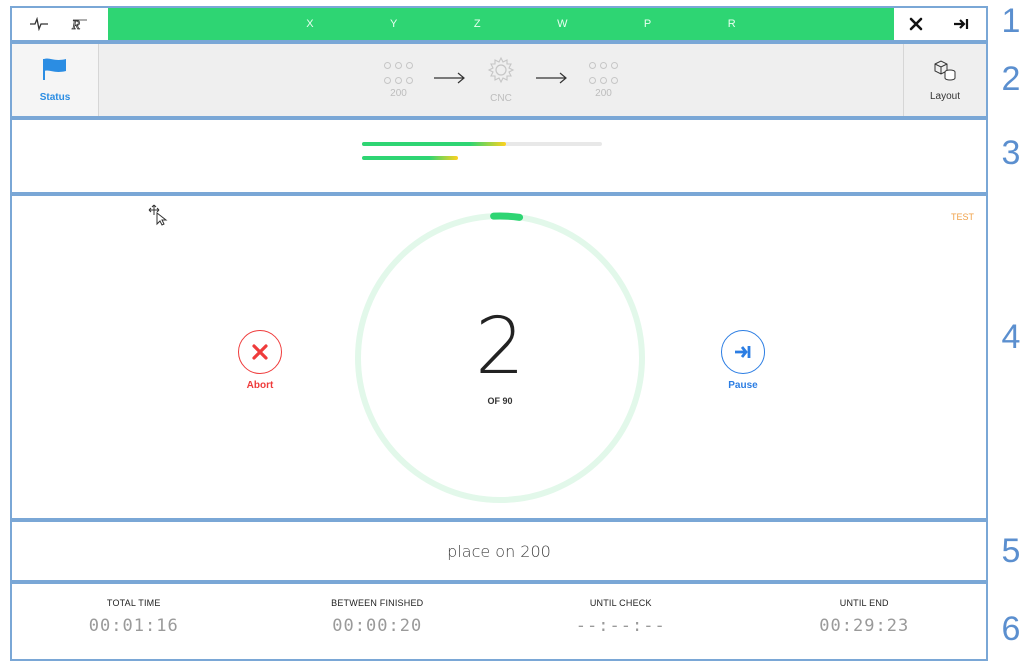 This screenshot has height=661, width=1022. Describe the element at coordinates (962, 217) in the screenshot. I see `test-mode-label: TEST` at that location.